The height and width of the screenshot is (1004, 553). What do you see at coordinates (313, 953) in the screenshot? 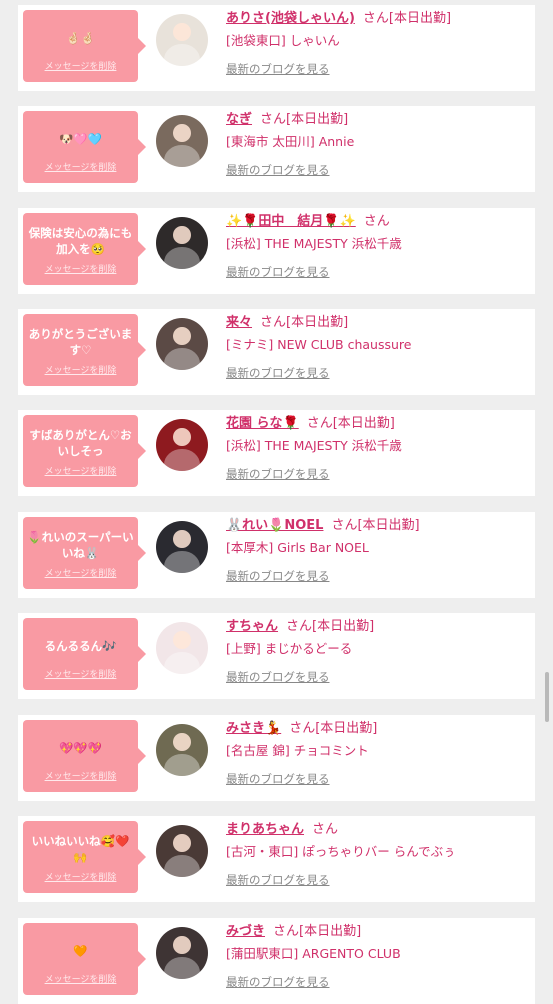
I see `shop-name: [蒲田駅東口] ARGENTO CLUB` at bounding box center [313, 953].